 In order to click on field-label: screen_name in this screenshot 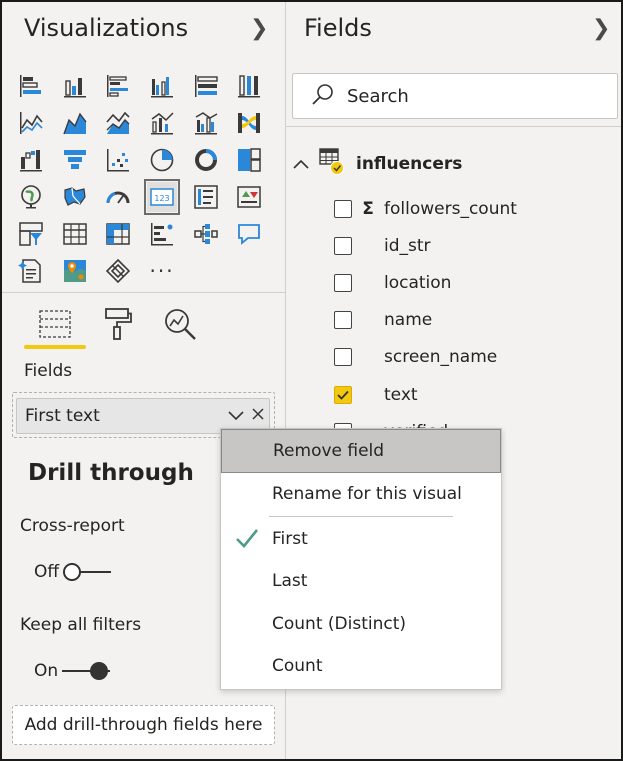, I will do `click(441, 357)`.